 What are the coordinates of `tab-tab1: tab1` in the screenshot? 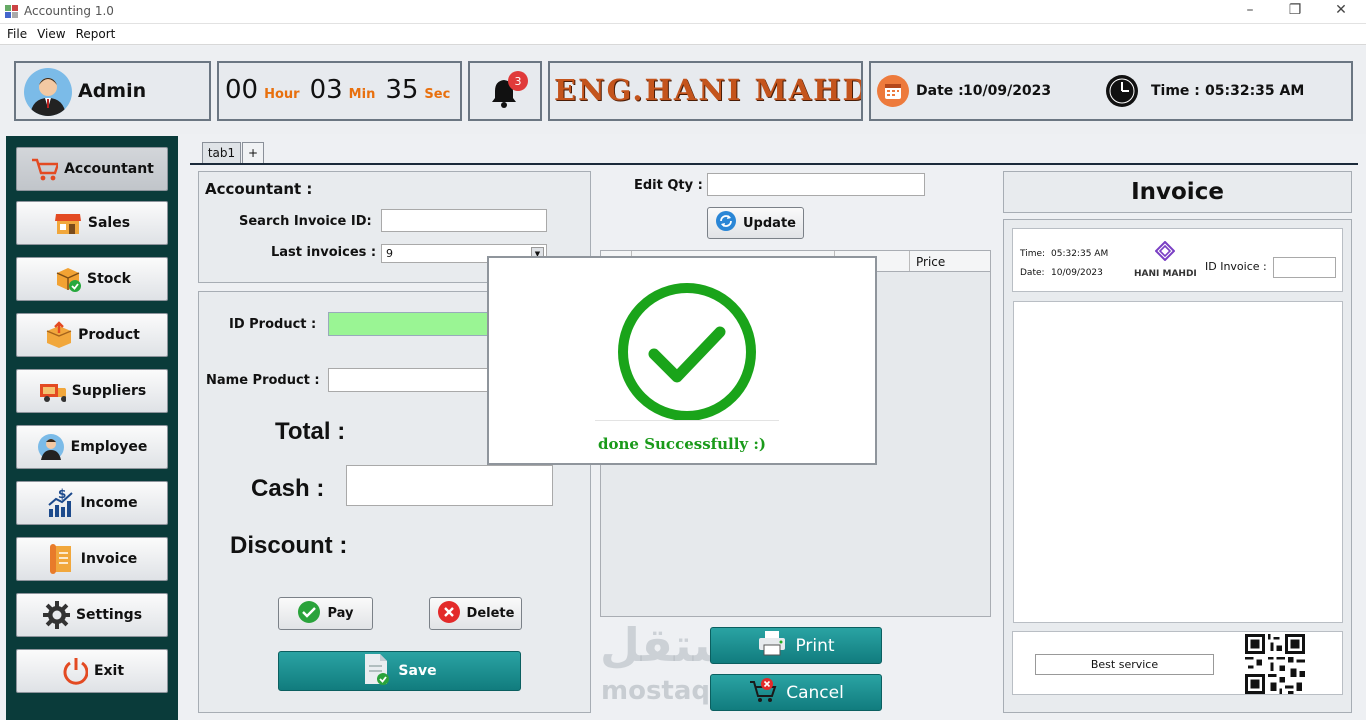 It's located at (221, 152).